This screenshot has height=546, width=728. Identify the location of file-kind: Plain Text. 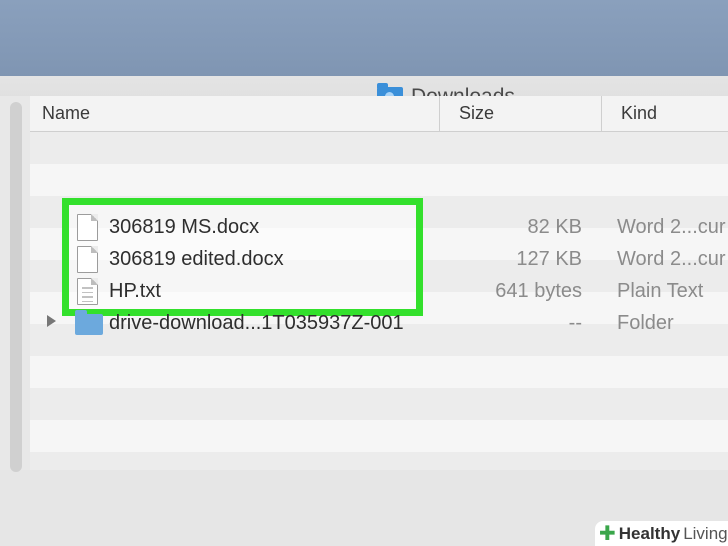
(660, 291).